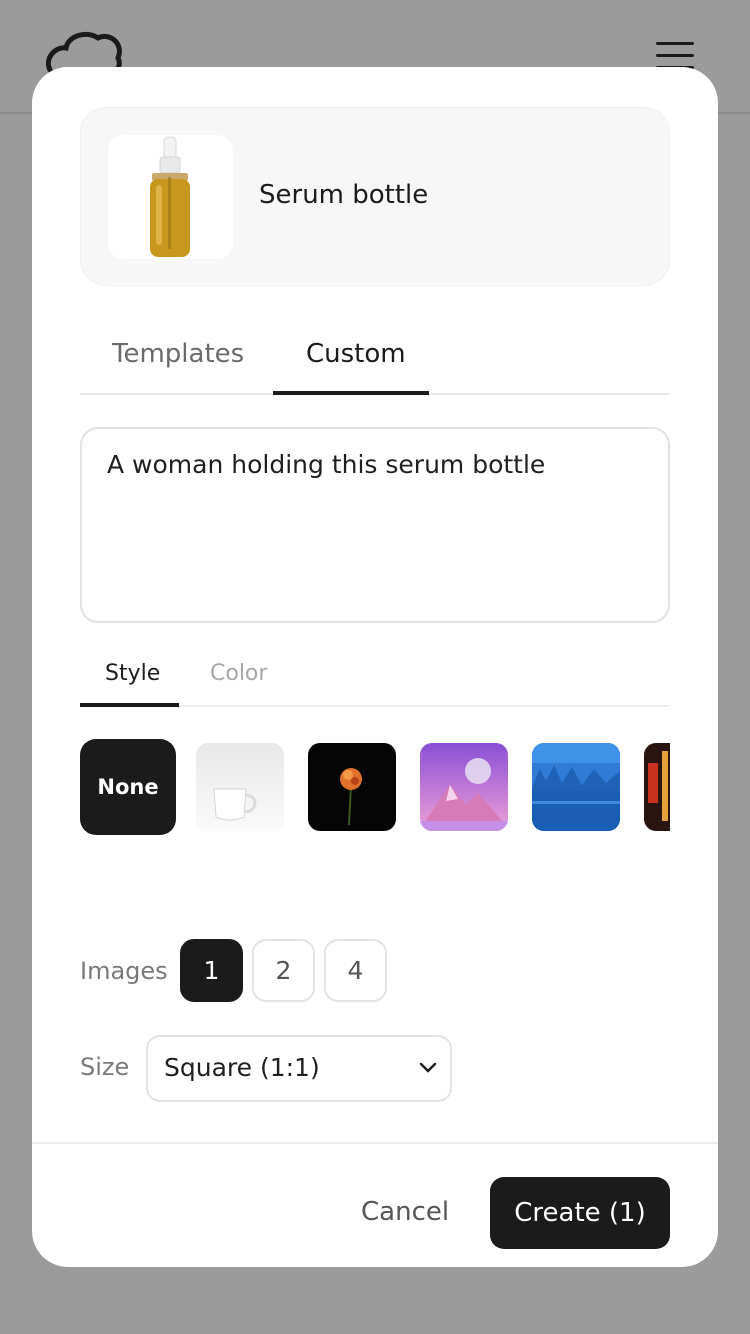 The width and height of the screenshot is (750, 1334). Describe the element at coordinates (238, 673) in the screenshot. I see `tab-color: Color` at that location.